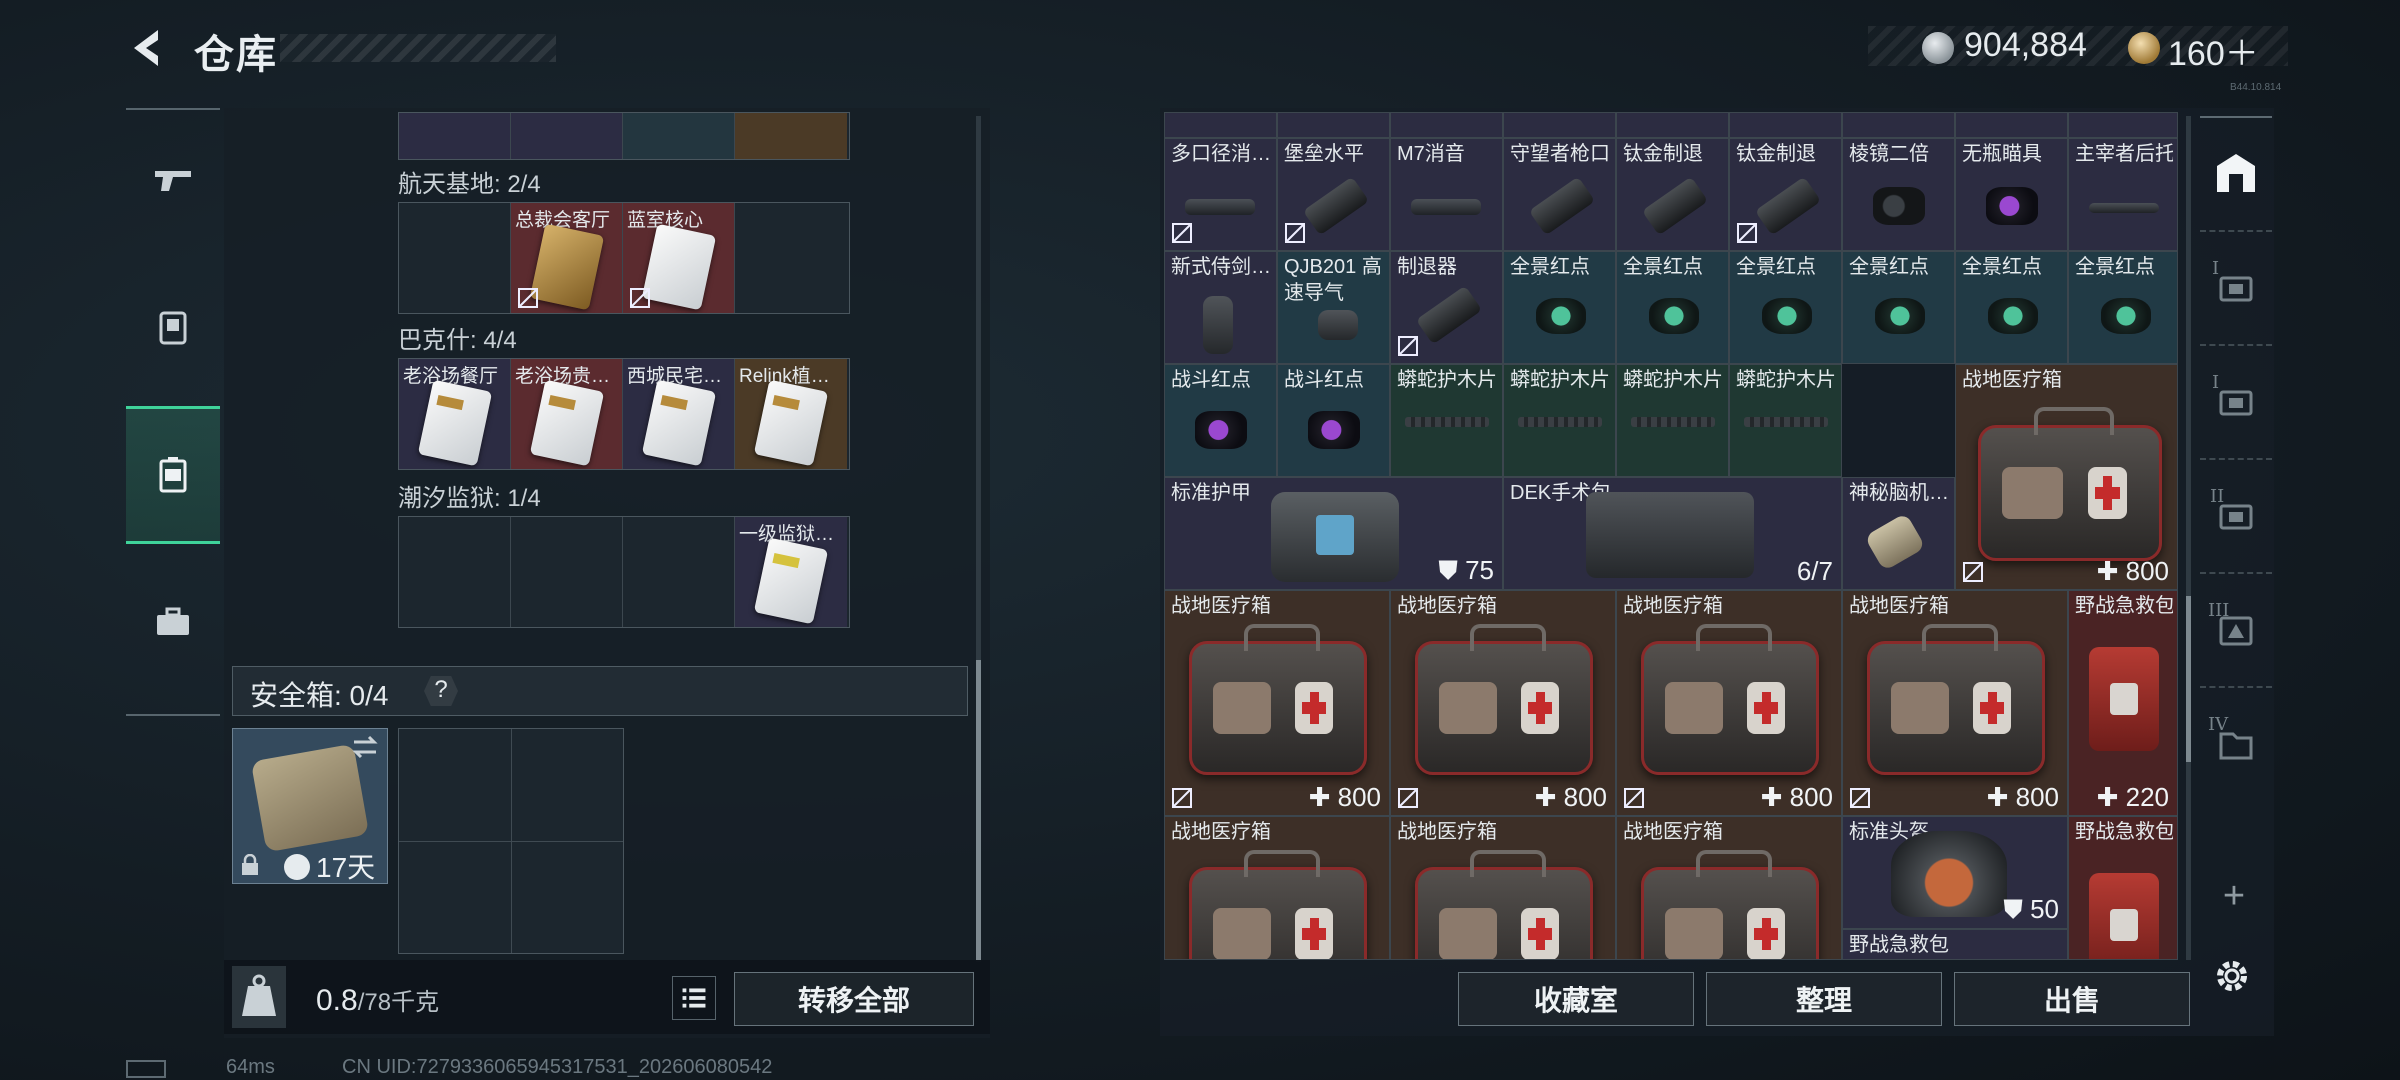  Describe the element at coordinates (1955, 944) in the screenshot. I see `item-slot-wide: 野战急救包` at that location.